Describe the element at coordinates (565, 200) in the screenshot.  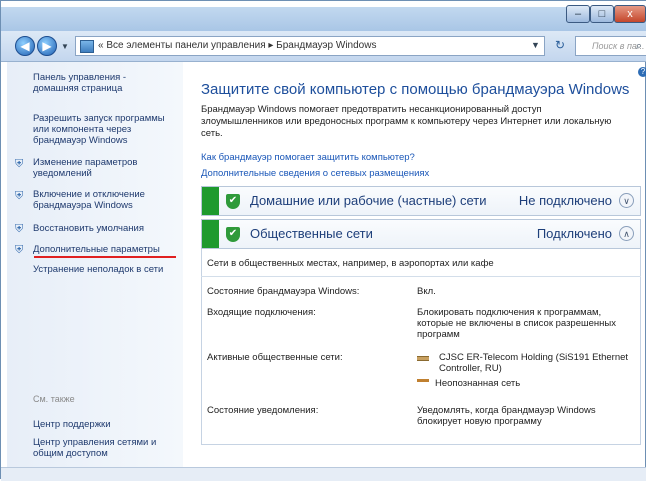
I see `home-network-status: Не подключено` at that location.